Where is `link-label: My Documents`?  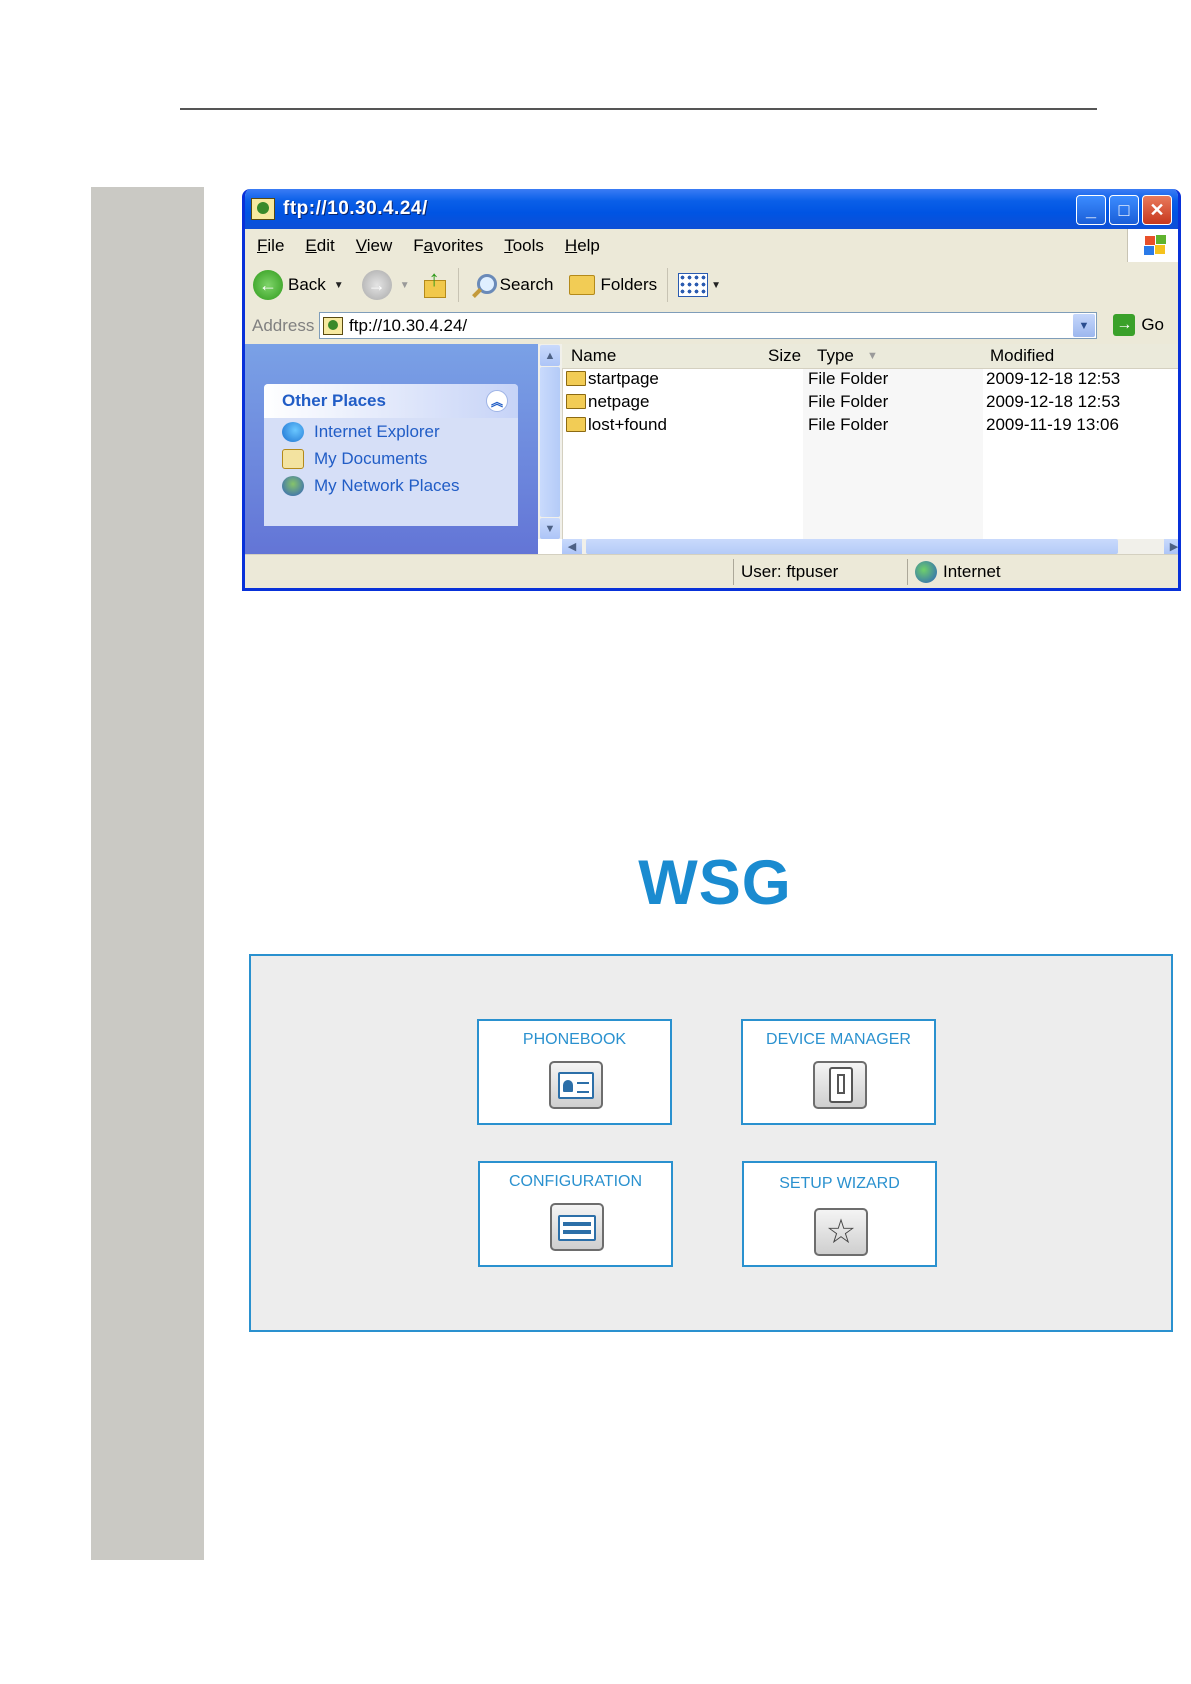
link-label: My Documents is located at coordinates (371, 458).